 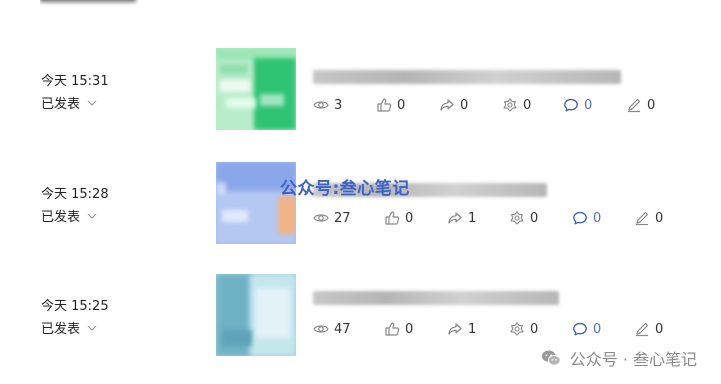 I want to click on publish-time: 今天 15:25, so click(x=75, y=306).